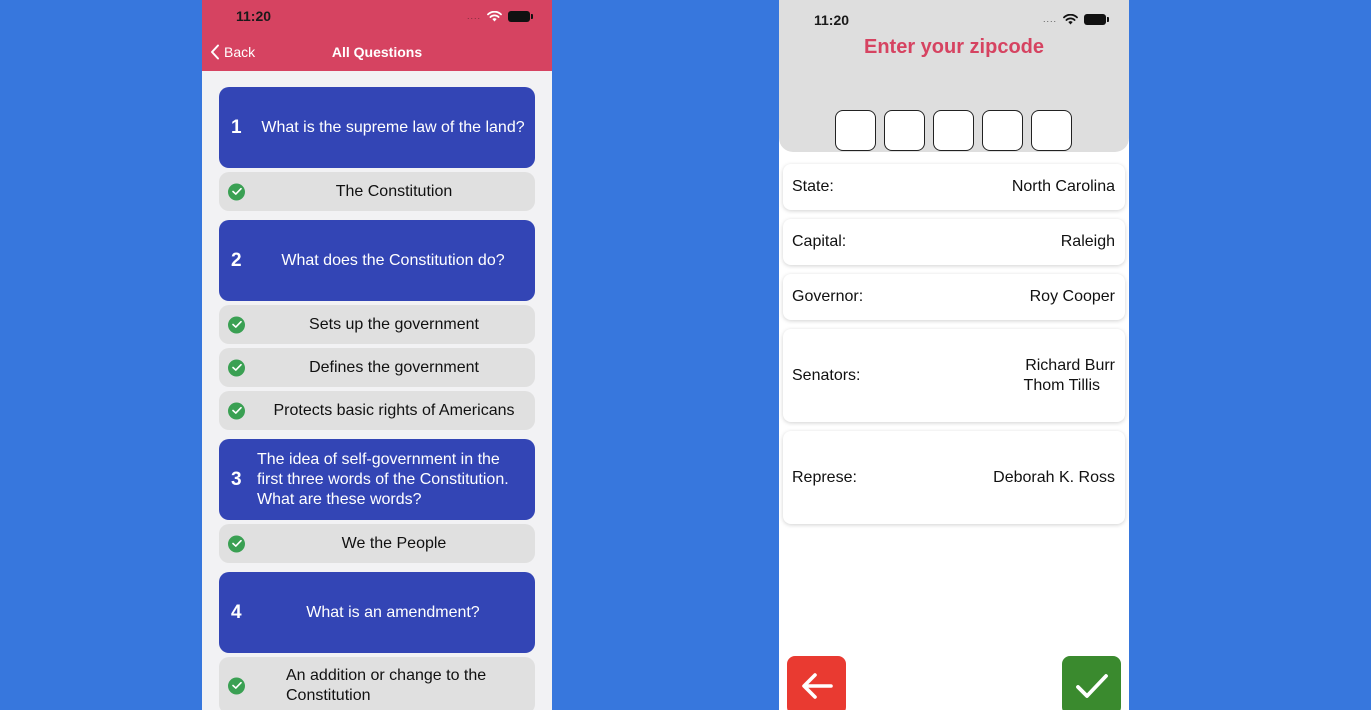  I want to click on answer-text: Defines the government, so click(394, 367).